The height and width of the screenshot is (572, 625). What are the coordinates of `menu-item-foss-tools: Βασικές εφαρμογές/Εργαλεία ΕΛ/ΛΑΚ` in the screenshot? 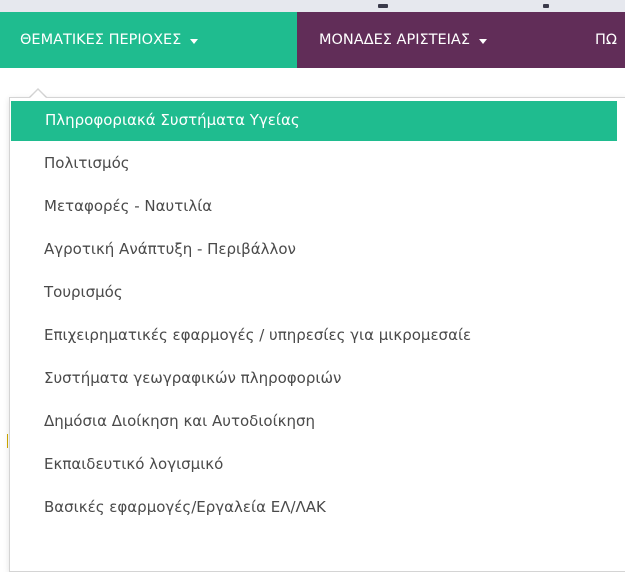 It's located at (317, 509).